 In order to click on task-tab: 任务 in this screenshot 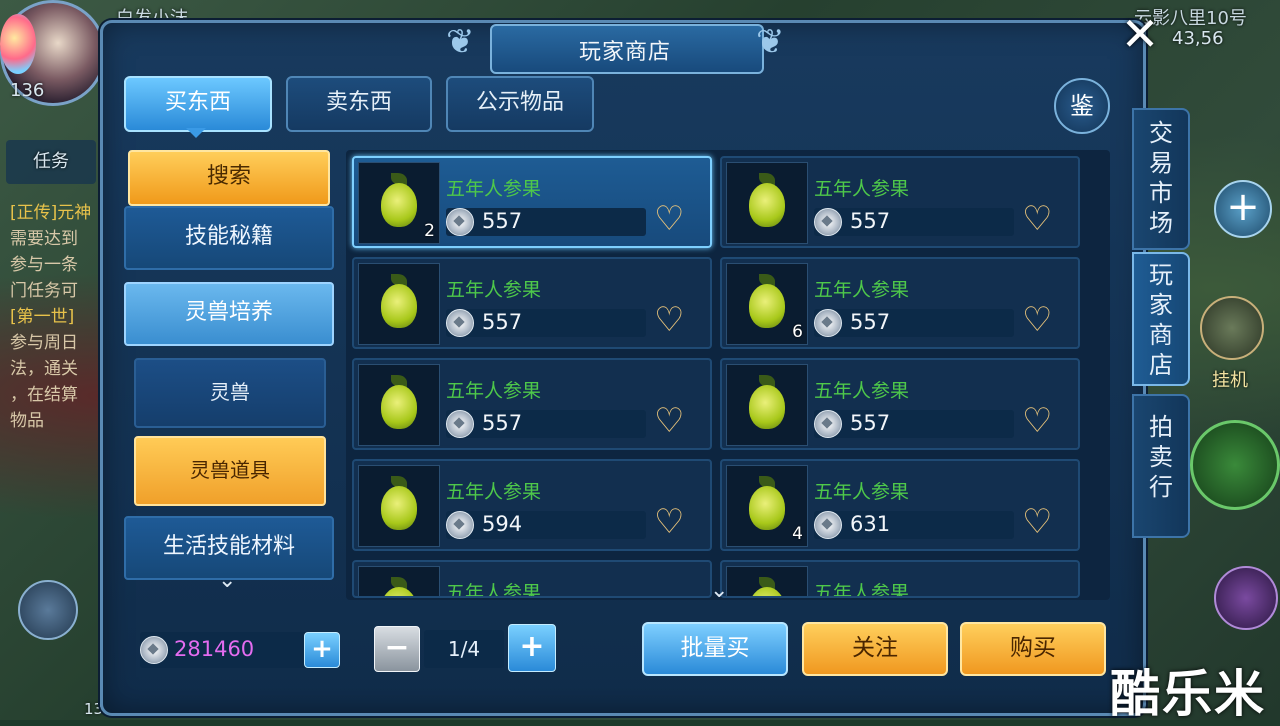, I will do `click(51, 162)`.